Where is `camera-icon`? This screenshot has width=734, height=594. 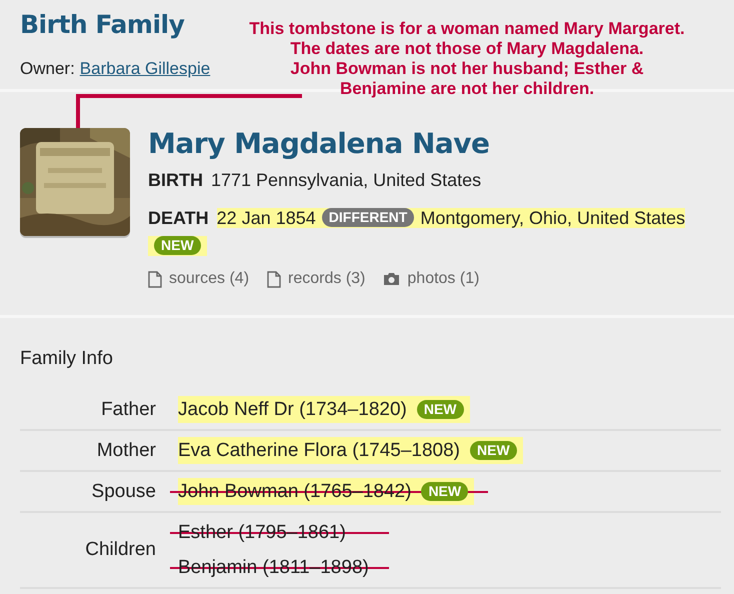 camera-icon is located at coordinates (391, 279).